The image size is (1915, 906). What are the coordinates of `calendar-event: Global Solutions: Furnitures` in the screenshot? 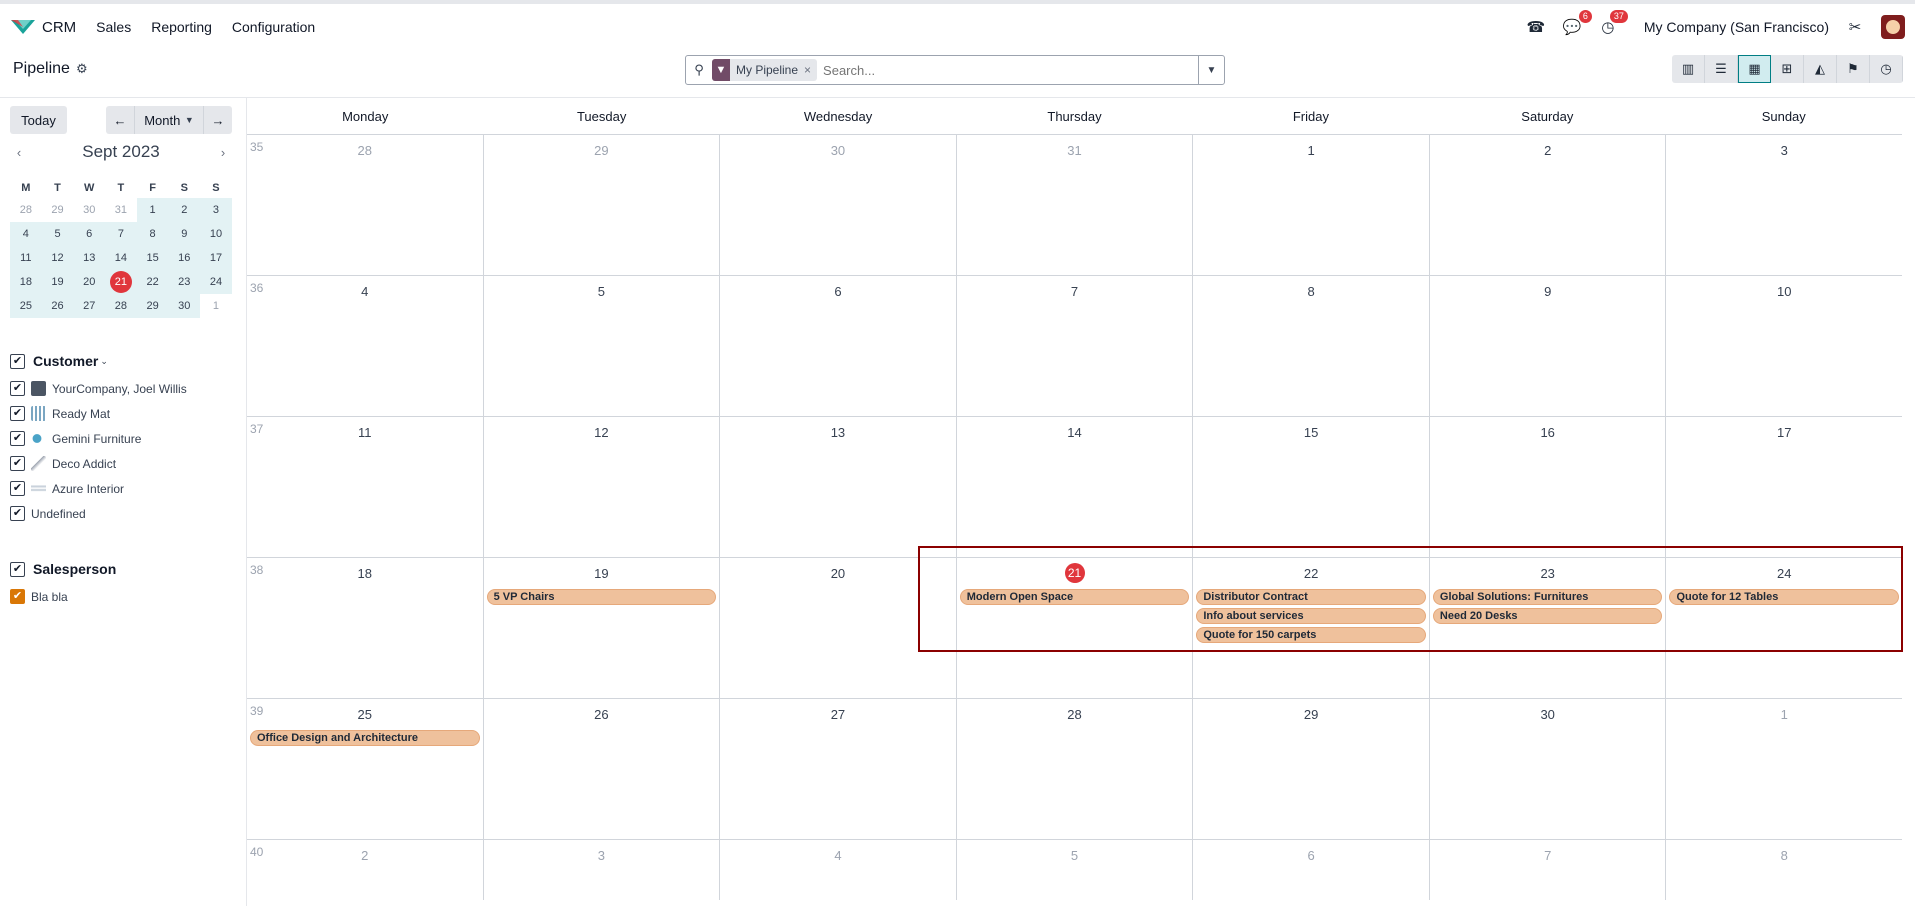 It's located at (1547, 597).